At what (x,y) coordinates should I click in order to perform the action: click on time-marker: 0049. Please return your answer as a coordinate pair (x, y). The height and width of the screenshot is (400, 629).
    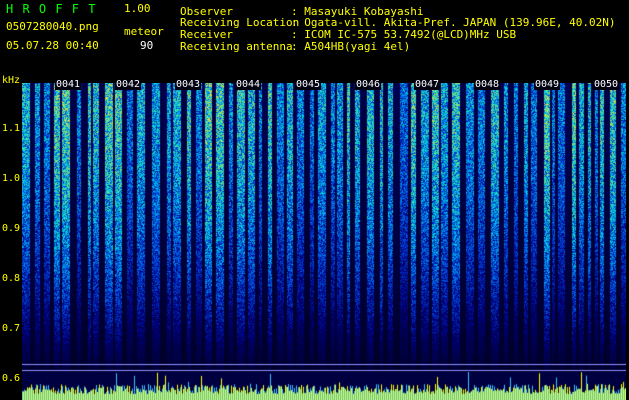
    Looking at the image, I should click on (547, 84).